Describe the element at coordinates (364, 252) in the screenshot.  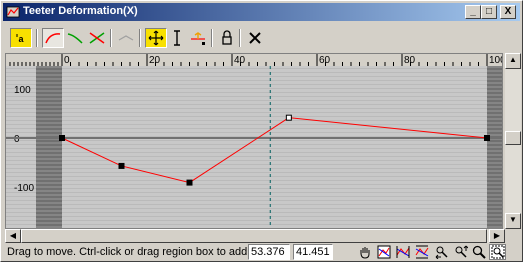
I see `pan-icon` at that location.